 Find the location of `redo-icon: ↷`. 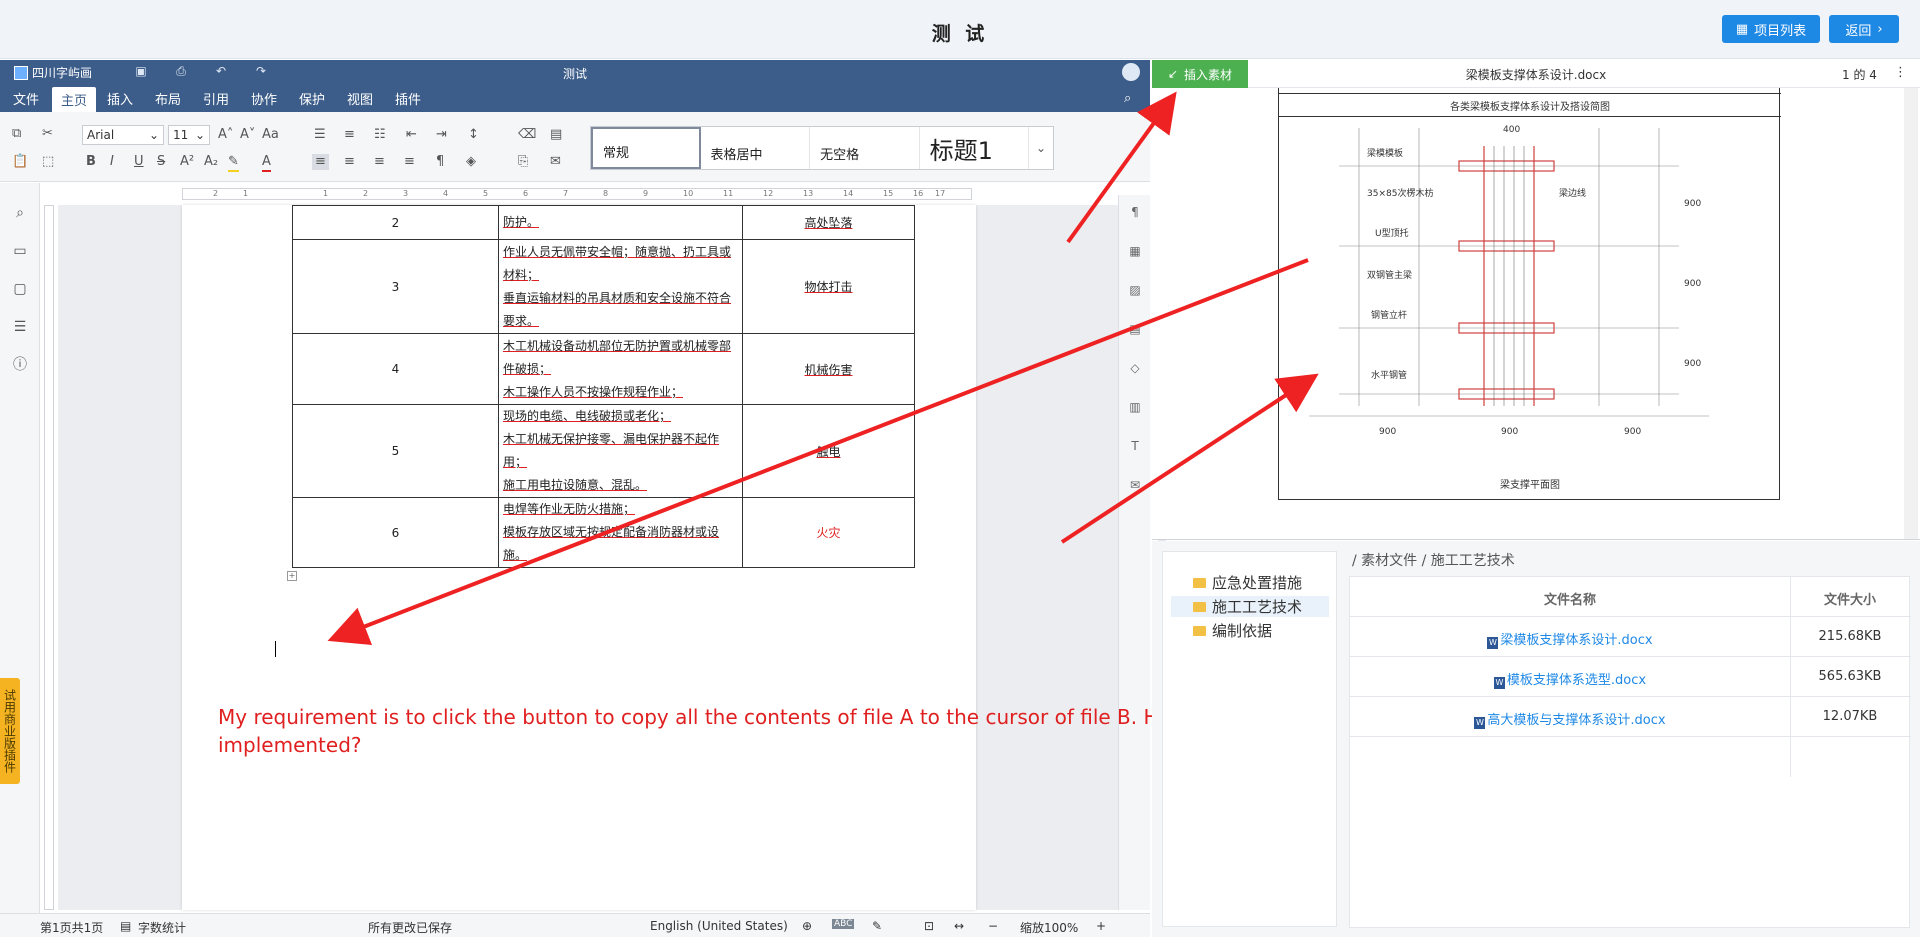

redo-icon: ↷ is located at coordinates (261, 71).